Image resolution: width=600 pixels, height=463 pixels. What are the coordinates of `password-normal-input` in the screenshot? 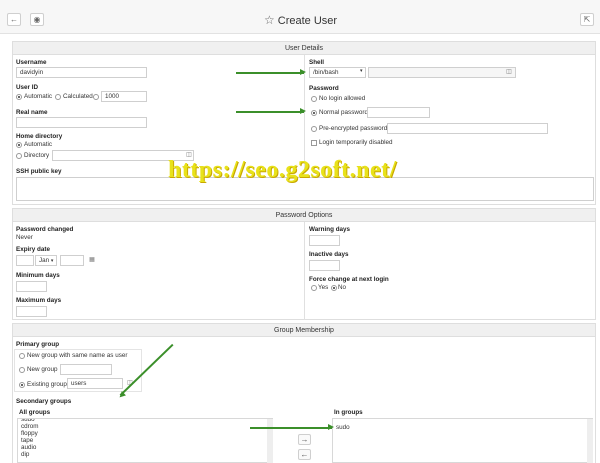 It's located at (398, 112).